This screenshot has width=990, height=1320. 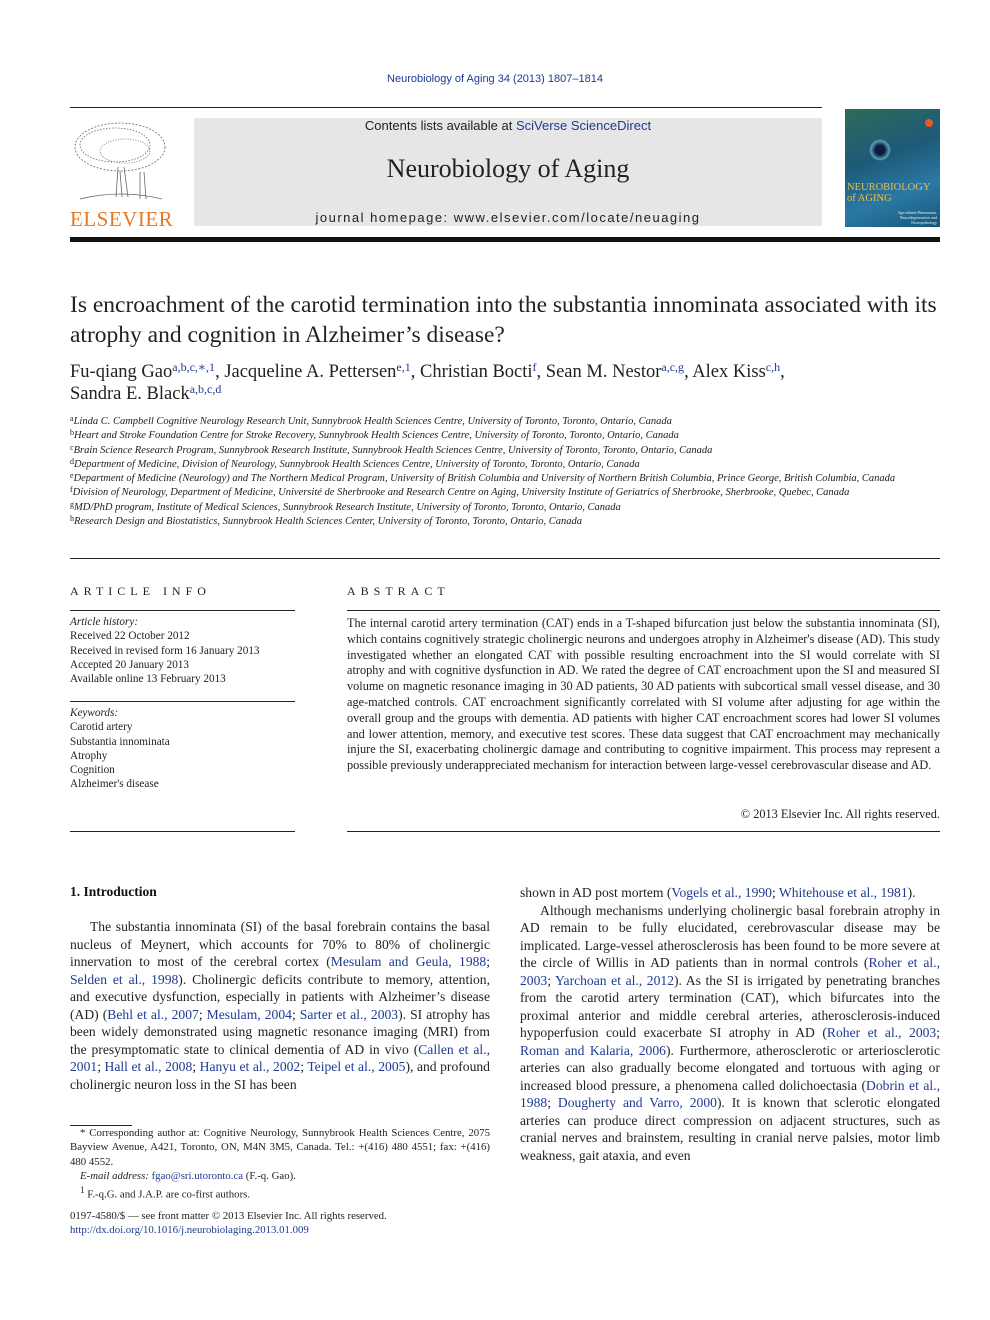 I want to click on keyword: Atrophy, so click(x=89, y=755).